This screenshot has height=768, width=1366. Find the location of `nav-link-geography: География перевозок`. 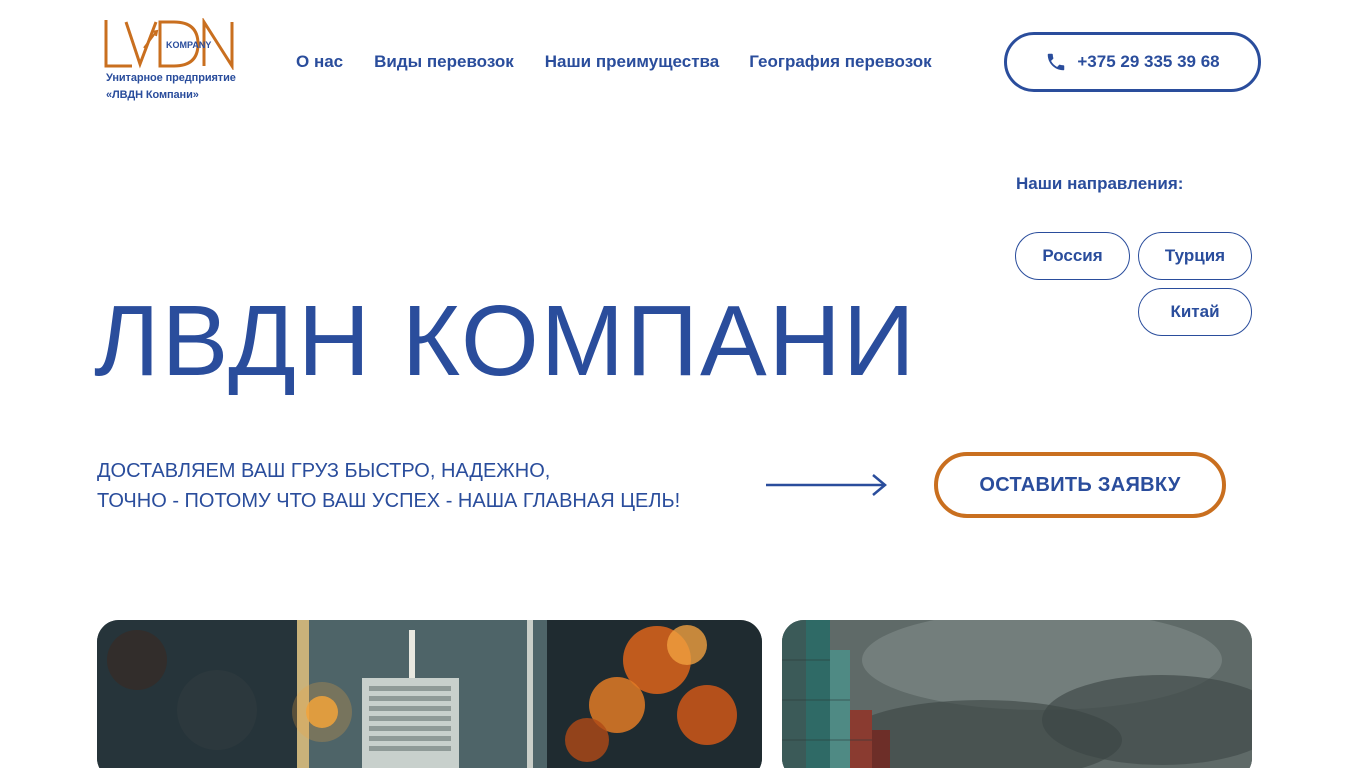

nav-link-geography: География перевозок is located at coordinates (840, 62).